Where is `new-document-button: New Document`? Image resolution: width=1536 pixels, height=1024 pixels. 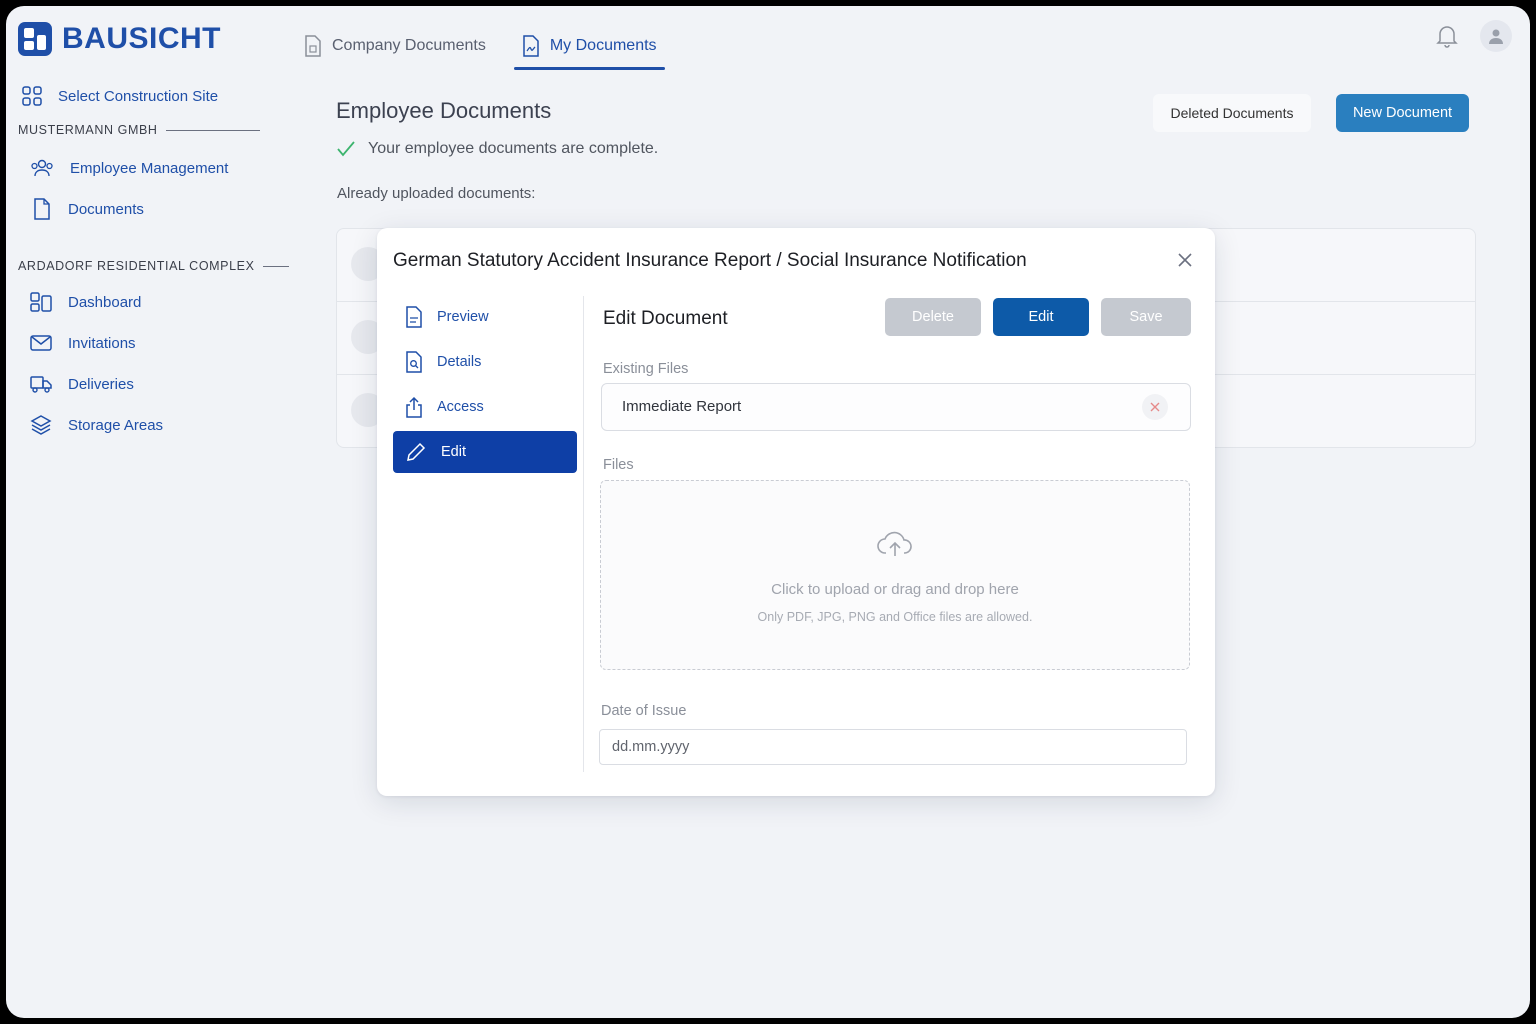
new-document-button: New Document is located at coordinates (1402, 113).